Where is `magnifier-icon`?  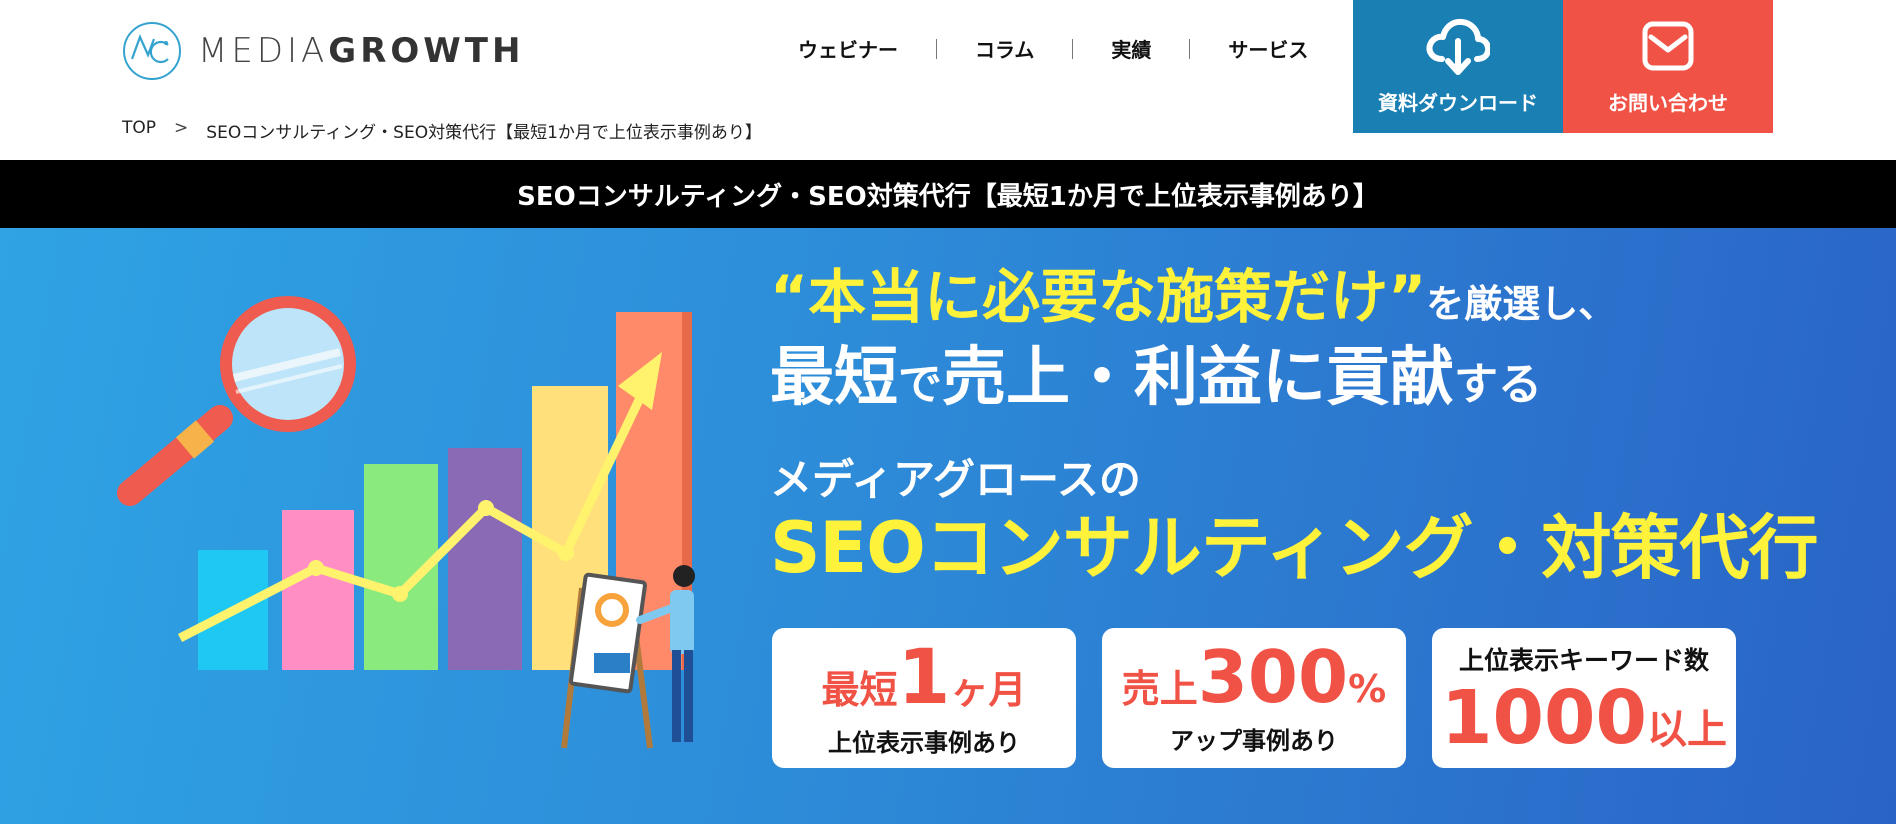 magnifier-icon is located at coordinates (236, 401).